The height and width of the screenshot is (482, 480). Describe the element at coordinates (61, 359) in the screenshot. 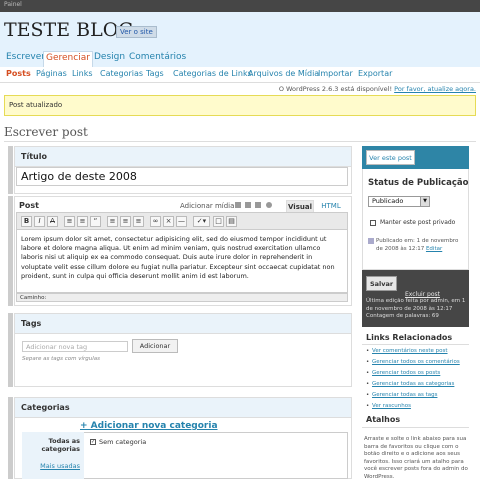

I see `tag-hint: Separe as tags com vírgulas` at that location.